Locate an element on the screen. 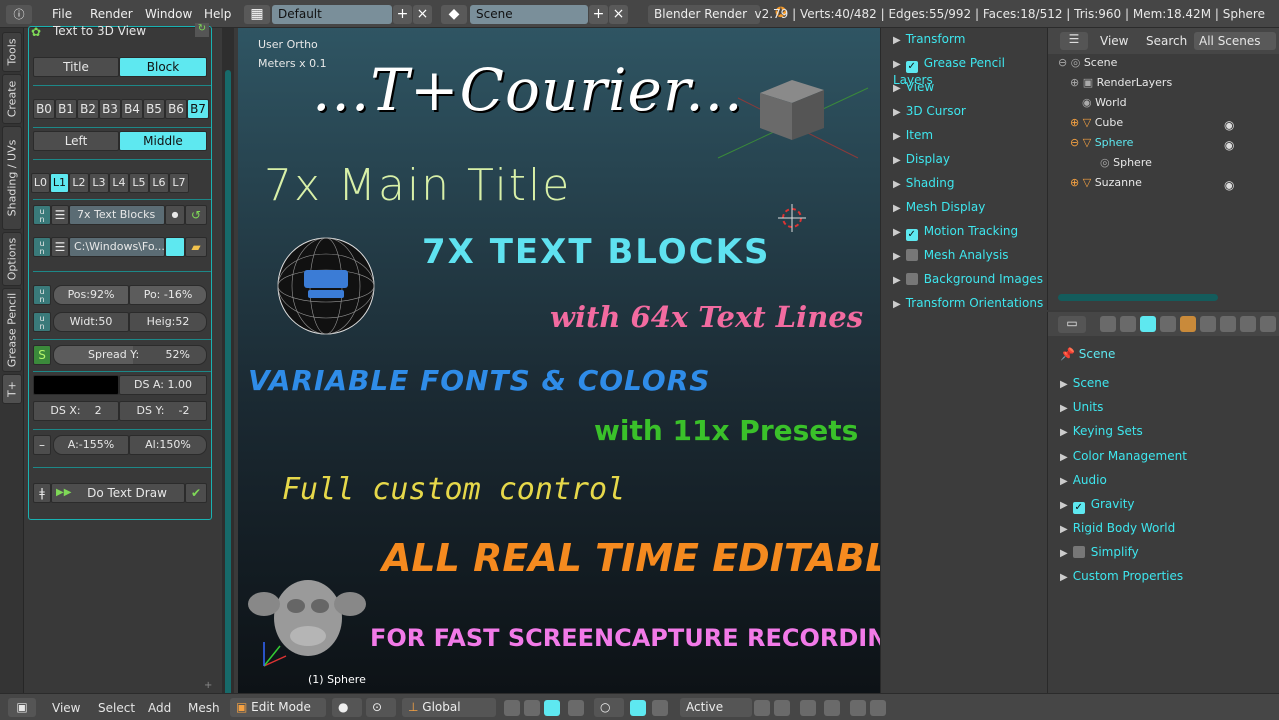 The height and width of the screenshot is (720, 1279). line-l1: L1 is located at coordinates (59, 183).